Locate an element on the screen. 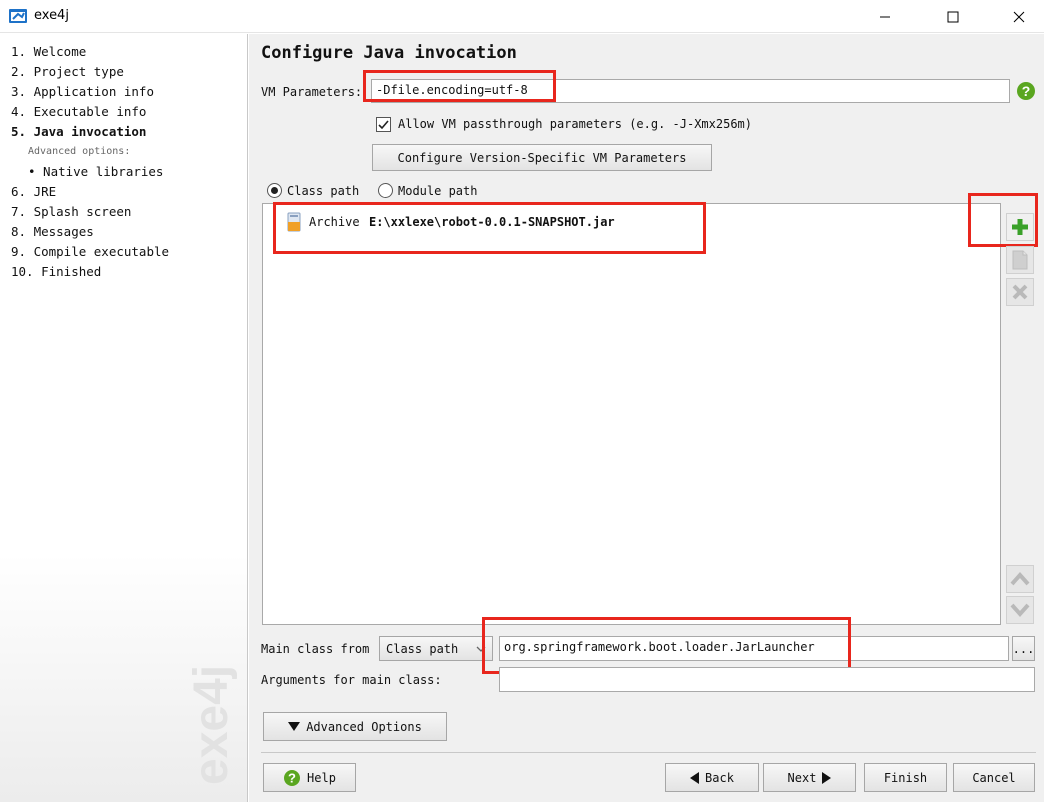  main-class-source-dropdown: Class path is located at coordinates (436, 648).